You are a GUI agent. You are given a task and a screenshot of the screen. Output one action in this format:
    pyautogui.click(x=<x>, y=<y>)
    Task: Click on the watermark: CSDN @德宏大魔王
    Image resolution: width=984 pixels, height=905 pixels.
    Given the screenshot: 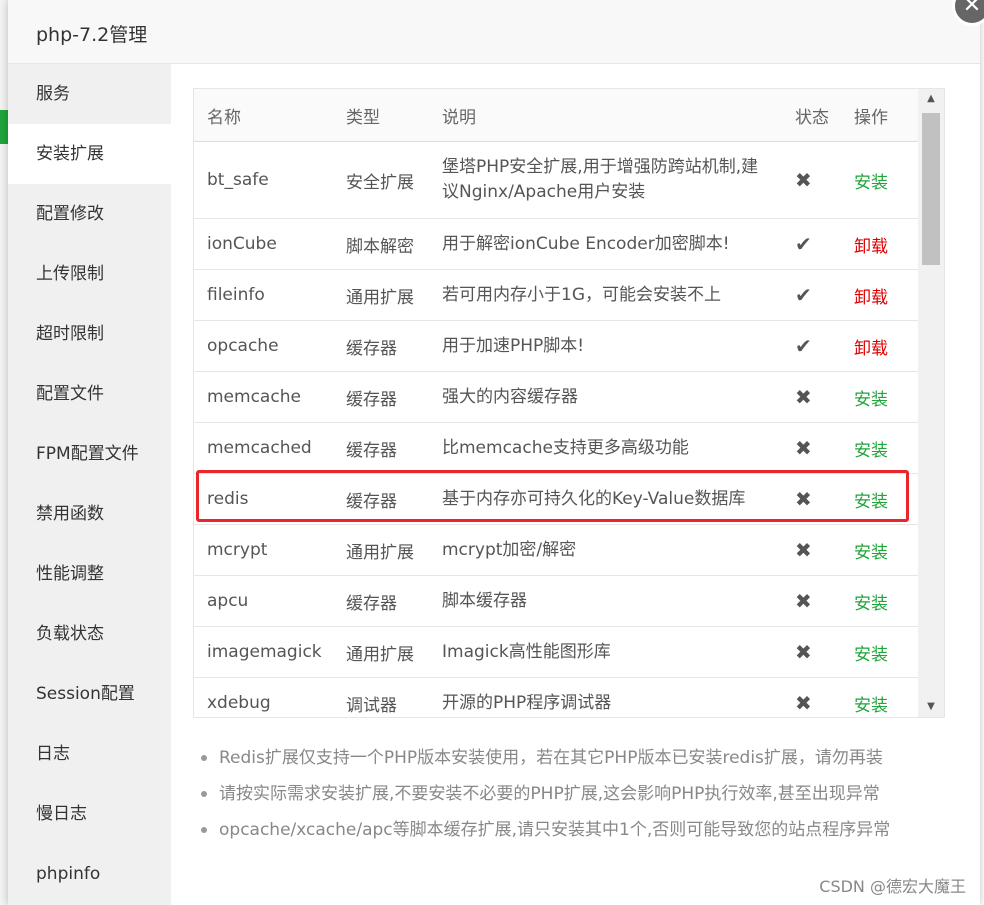 What is the action you would take?
    pyautogui.click(x=892, y=886)
    